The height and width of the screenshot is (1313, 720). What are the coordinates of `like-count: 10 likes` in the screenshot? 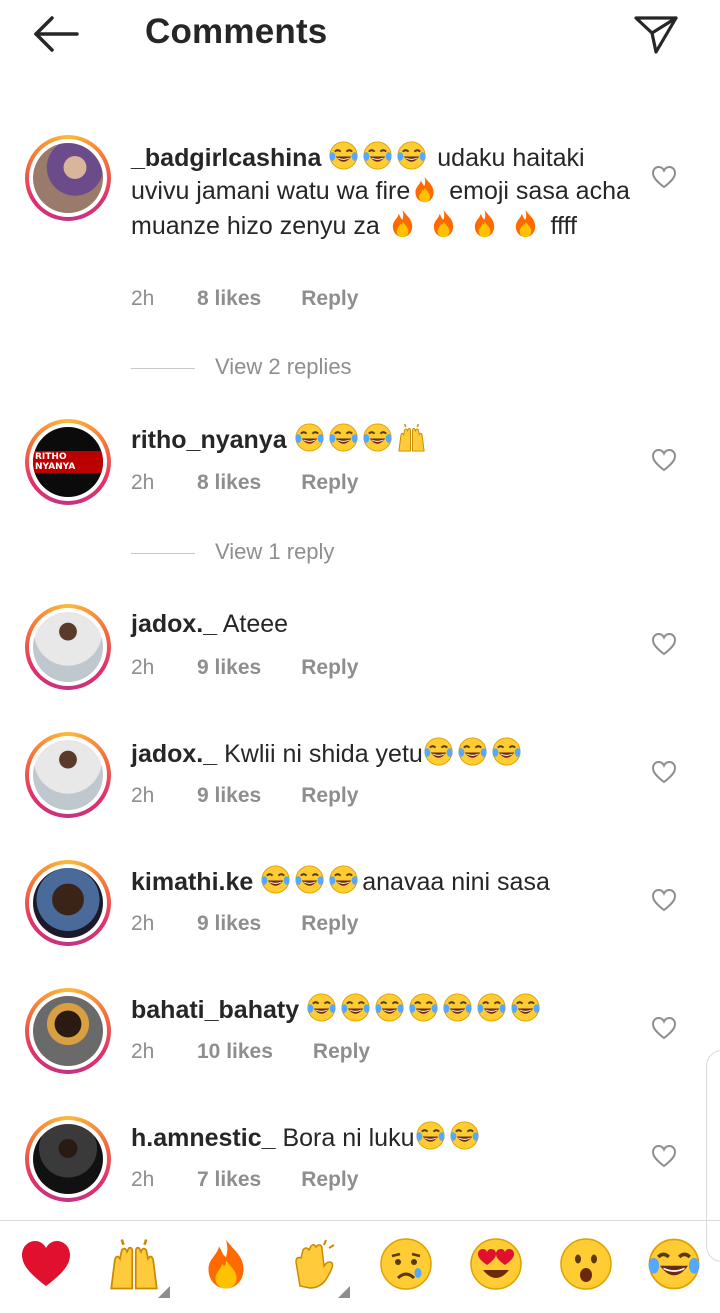 It's located at (235, 1052).